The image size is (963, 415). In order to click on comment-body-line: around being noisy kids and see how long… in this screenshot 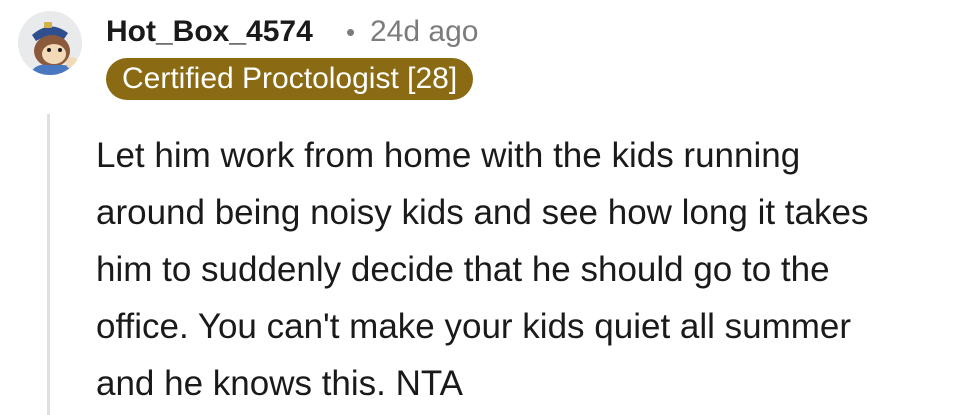, I will do `click(482, 212)`.